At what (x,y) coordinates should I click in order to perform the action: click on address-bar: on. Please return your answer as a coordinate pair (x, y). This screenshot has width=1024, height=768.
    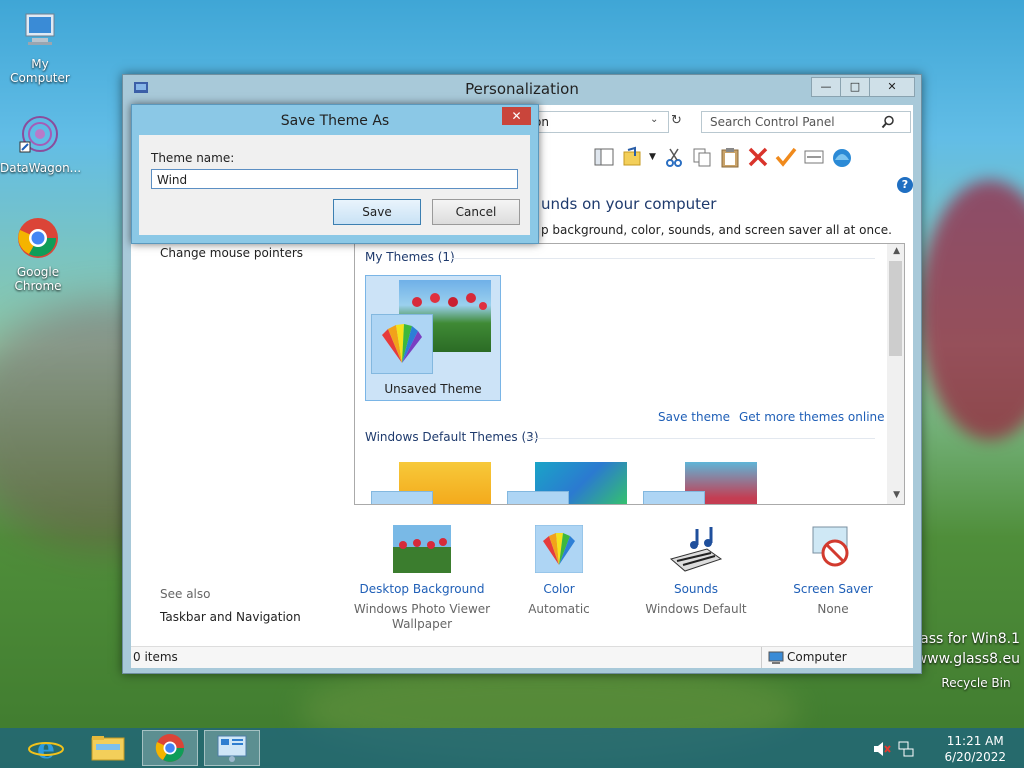
    Looking at the image, I should click on (598, 122).